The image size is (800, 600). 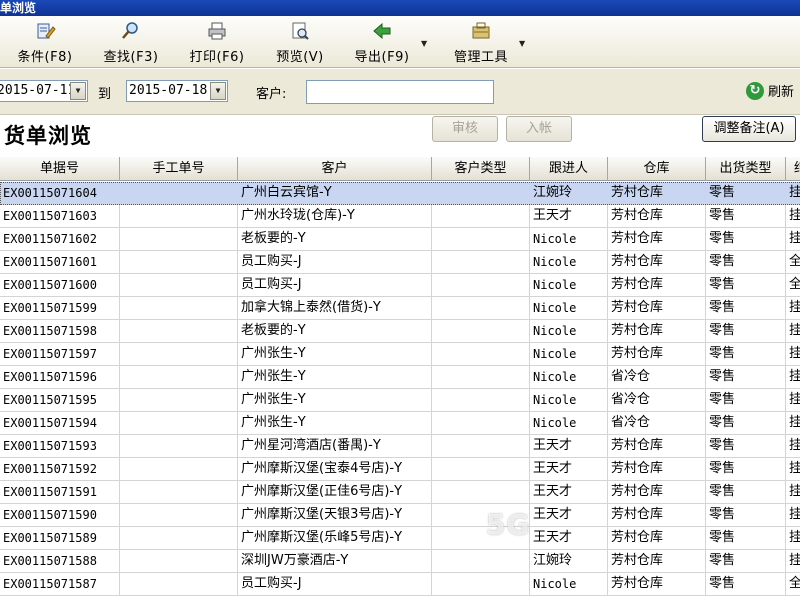 What do you see at coordinates (60, 538) in the screenshot?
I see `cell-doc-no: EX00115071589` at bounding box center [60, 538].